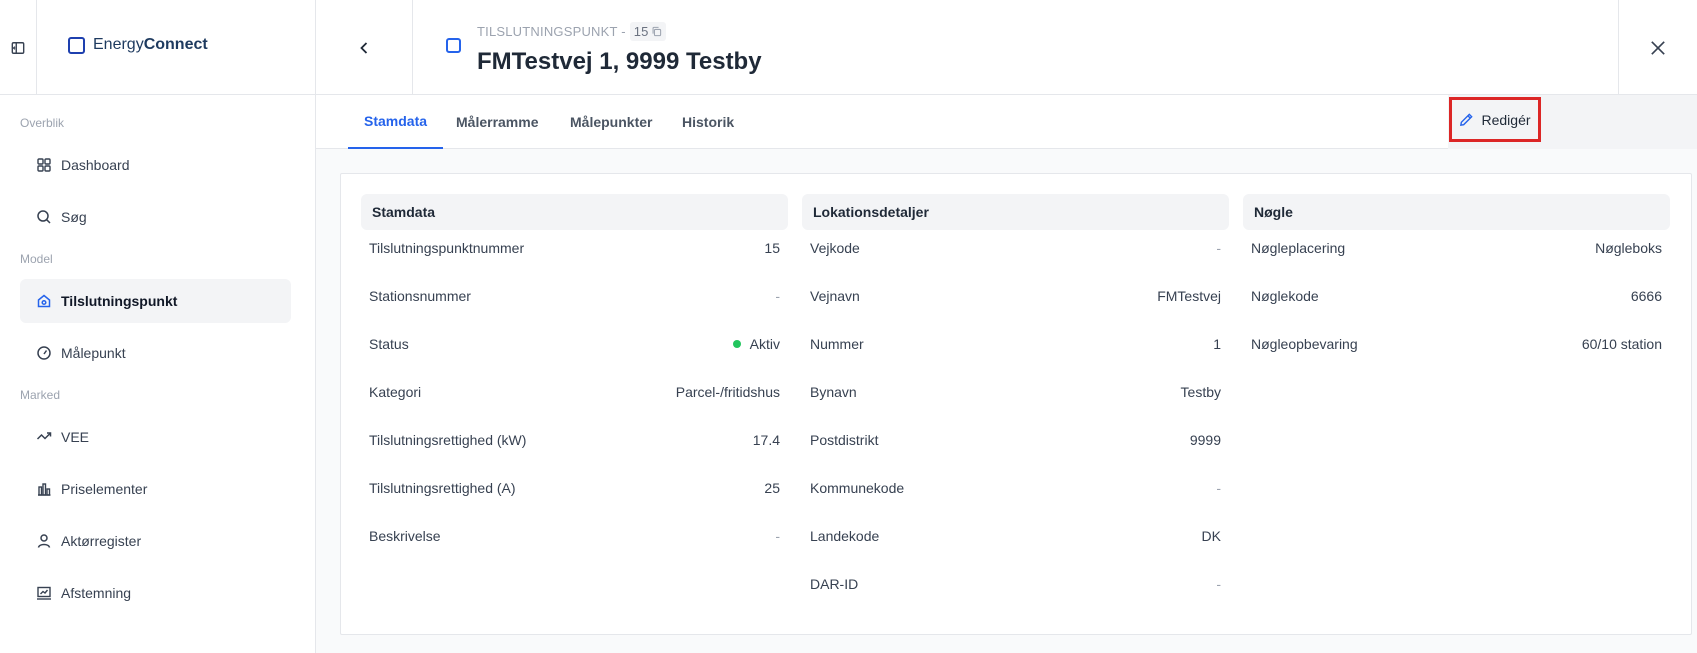 Image resolution: width=1697 pixels, height=653 pixels. Describe the element at coordinates (833, 392) in the screenshot. I see `row-label: Bynavn` at that location.